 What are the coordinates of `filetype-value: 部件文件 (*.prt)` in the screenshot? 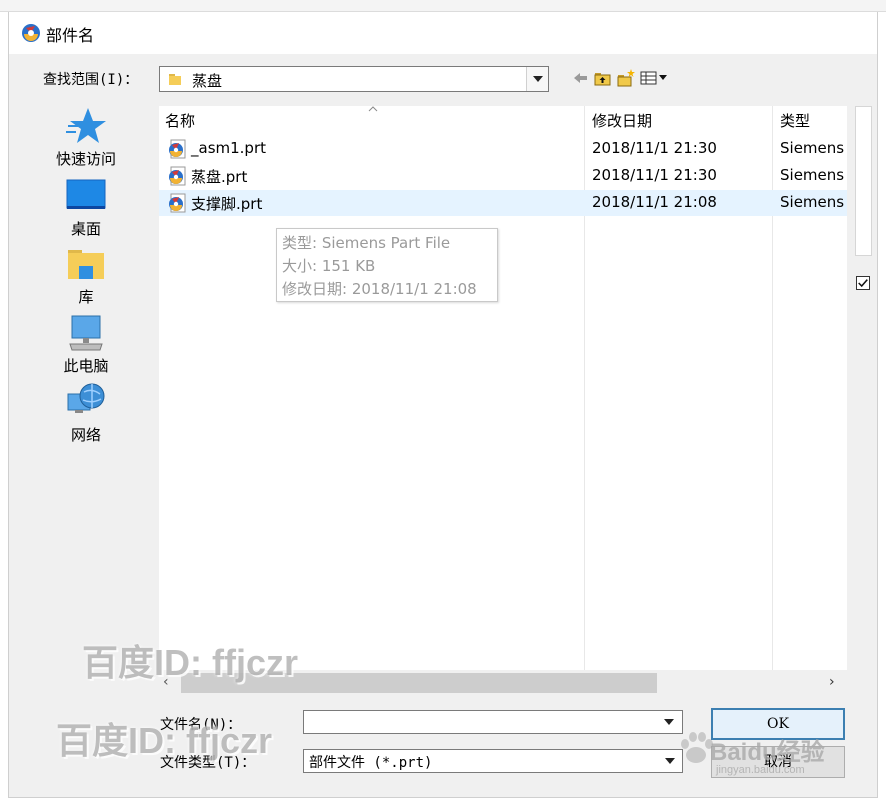 It's located at (371, 763).